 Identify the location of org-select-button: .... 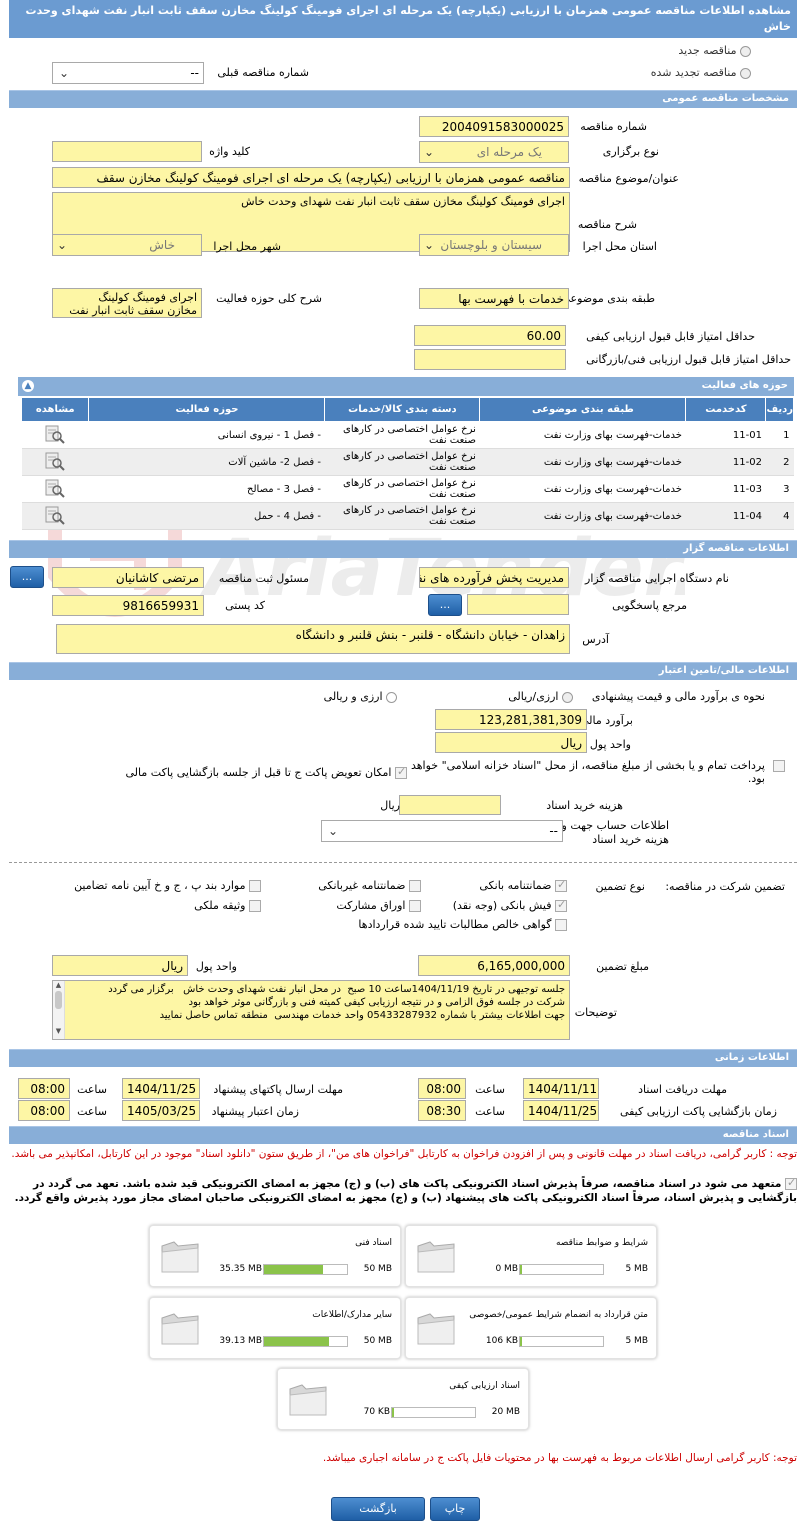
(27, 577).